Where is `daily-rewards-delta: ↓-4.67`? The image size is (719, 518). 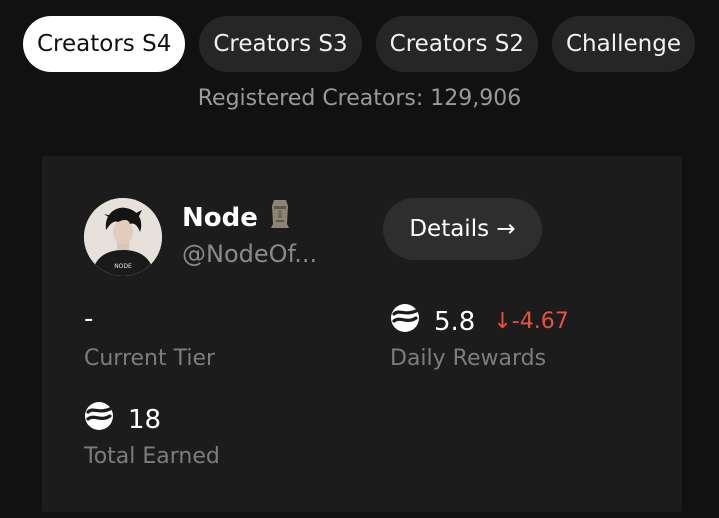
daily-rewards-delta: ↓-4.67 is located at coordinates (531, 321).